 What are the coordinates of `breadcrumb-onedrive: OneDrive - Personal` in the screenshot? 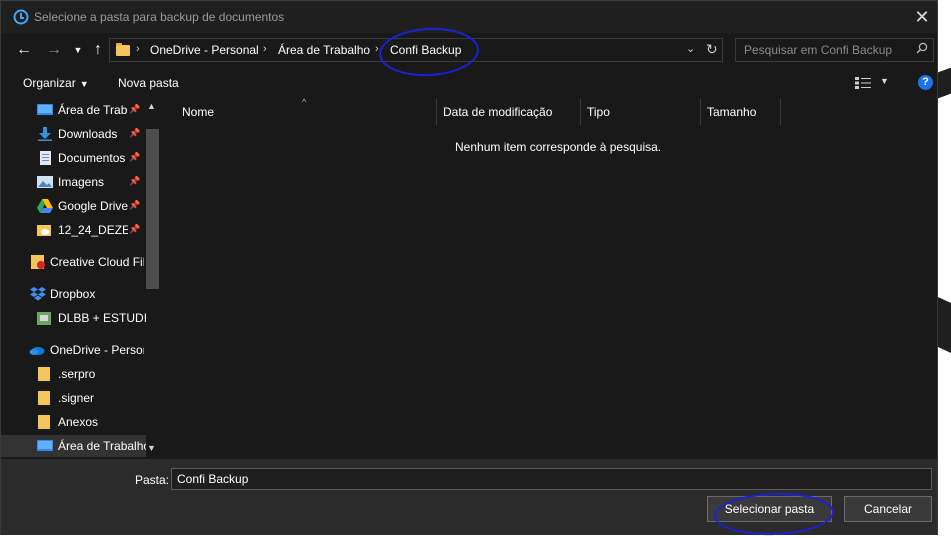 It's located at (204, 50).